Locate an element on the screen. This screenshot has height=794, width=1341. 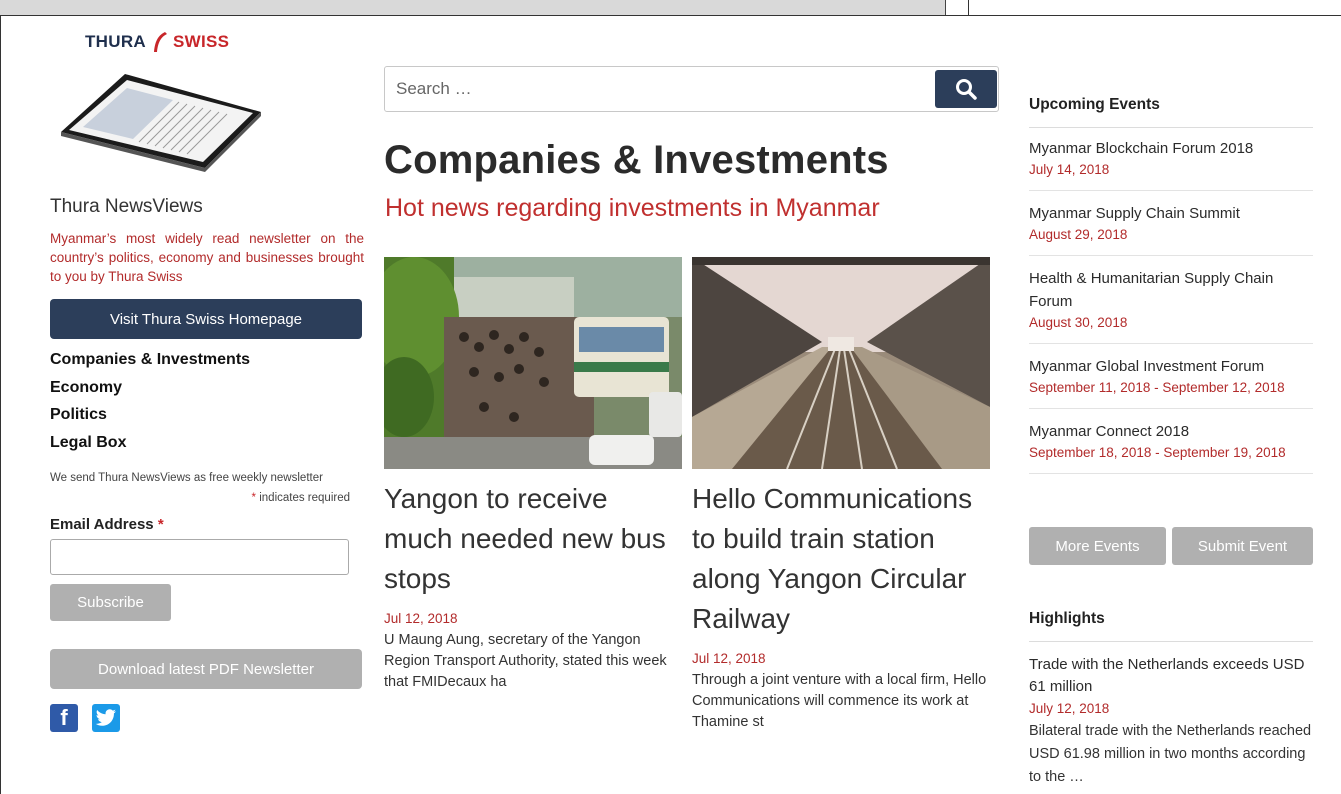
logo-swoosh-icon is located at coordinates (160, 42).